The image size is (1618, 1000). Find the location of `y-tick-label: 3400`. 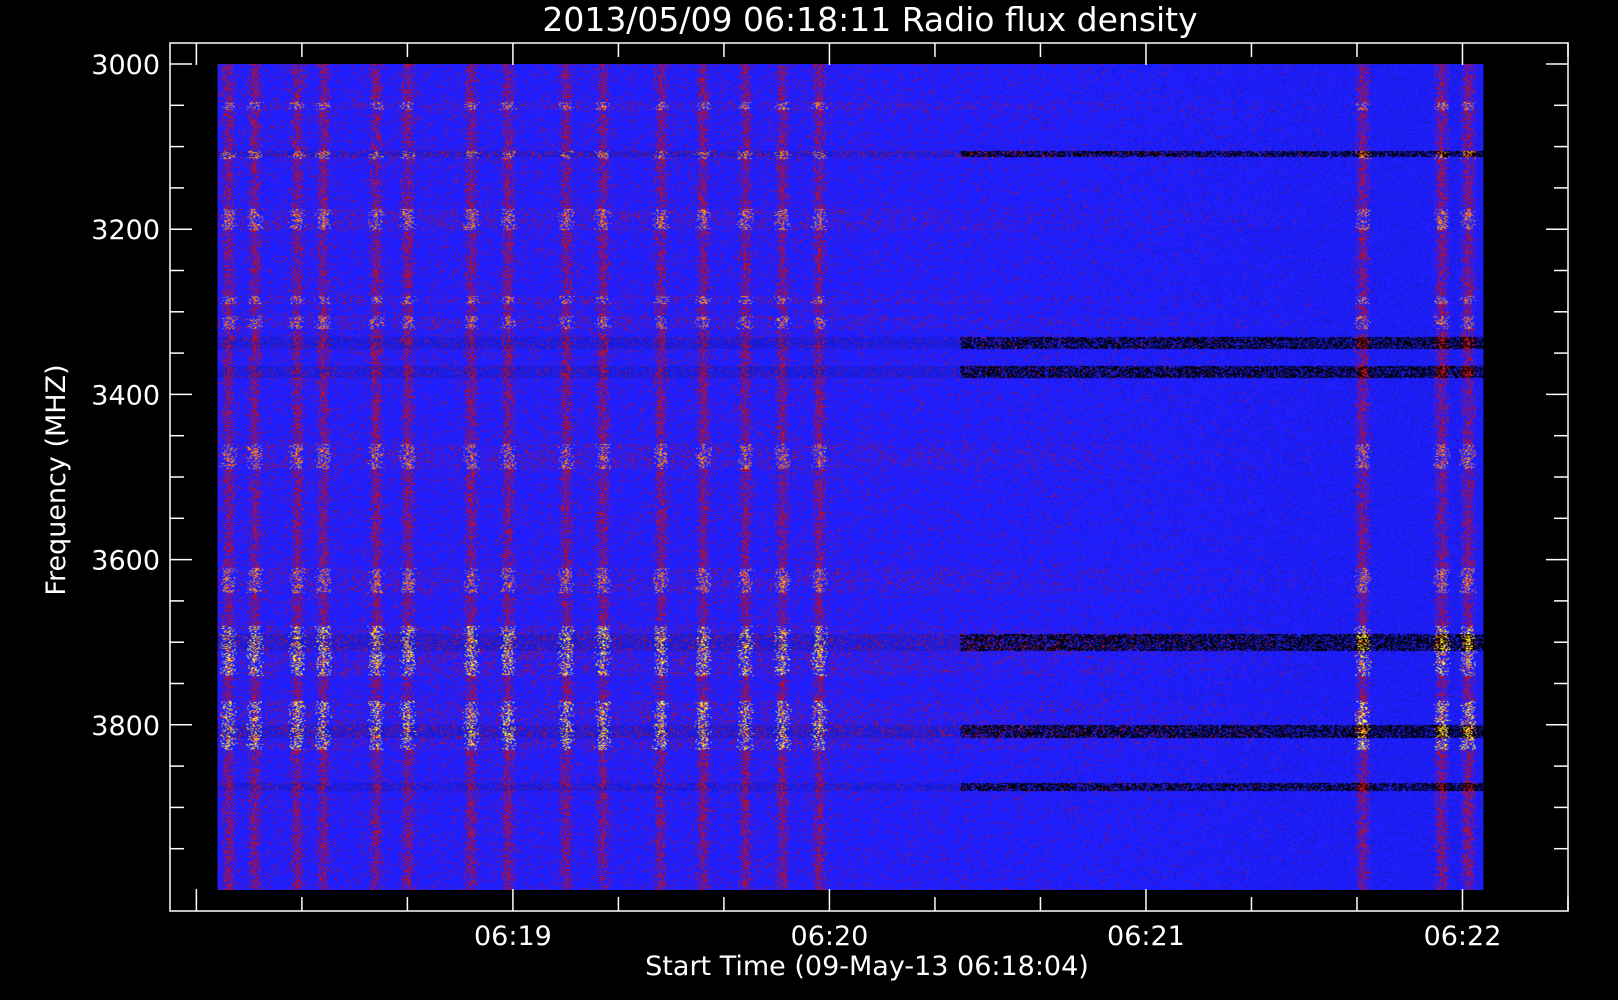

y-tick-label: 3400 is located at coordinates (125, 395).